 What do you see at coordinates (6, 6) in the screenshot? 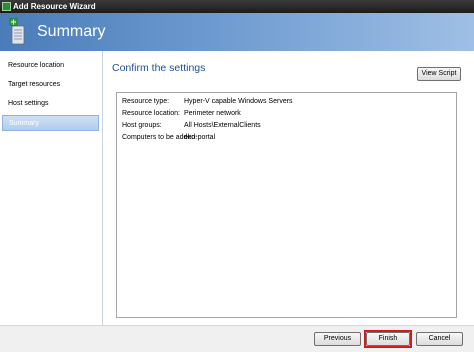
I see `wizard-window-icon` at bounding box center [6, 6].